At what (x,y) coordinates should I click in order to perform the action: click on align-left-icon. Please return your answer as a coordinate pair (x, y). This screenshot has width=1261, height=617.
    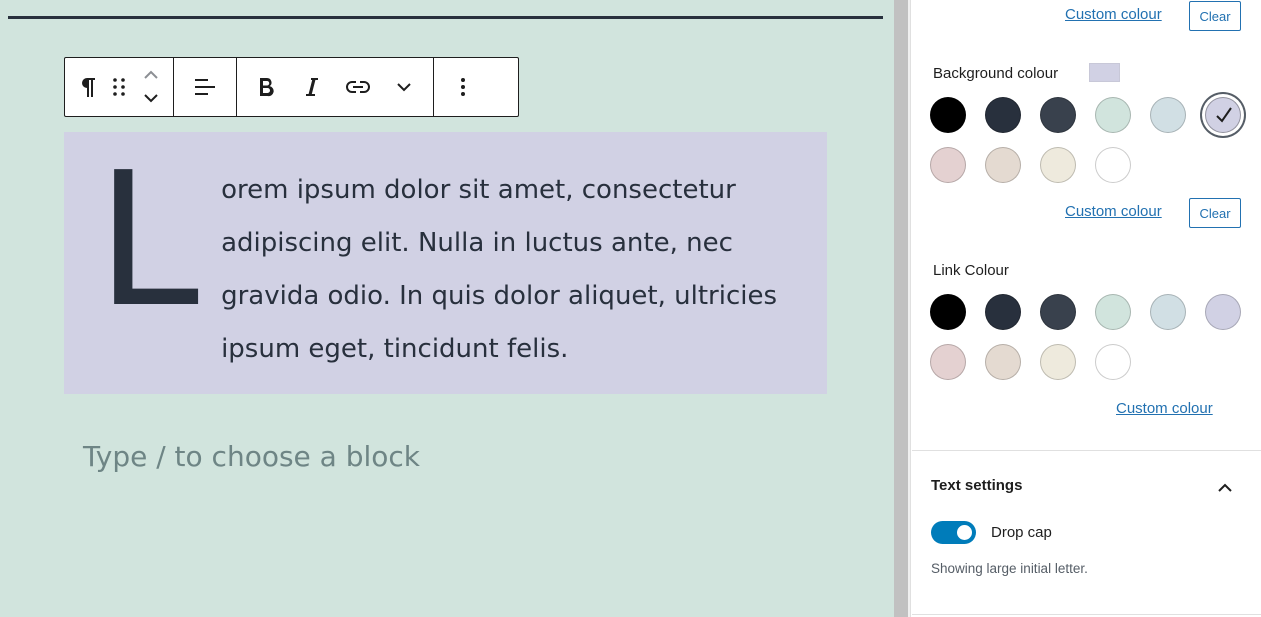
    Looking at the image, I should click on (205, 87).